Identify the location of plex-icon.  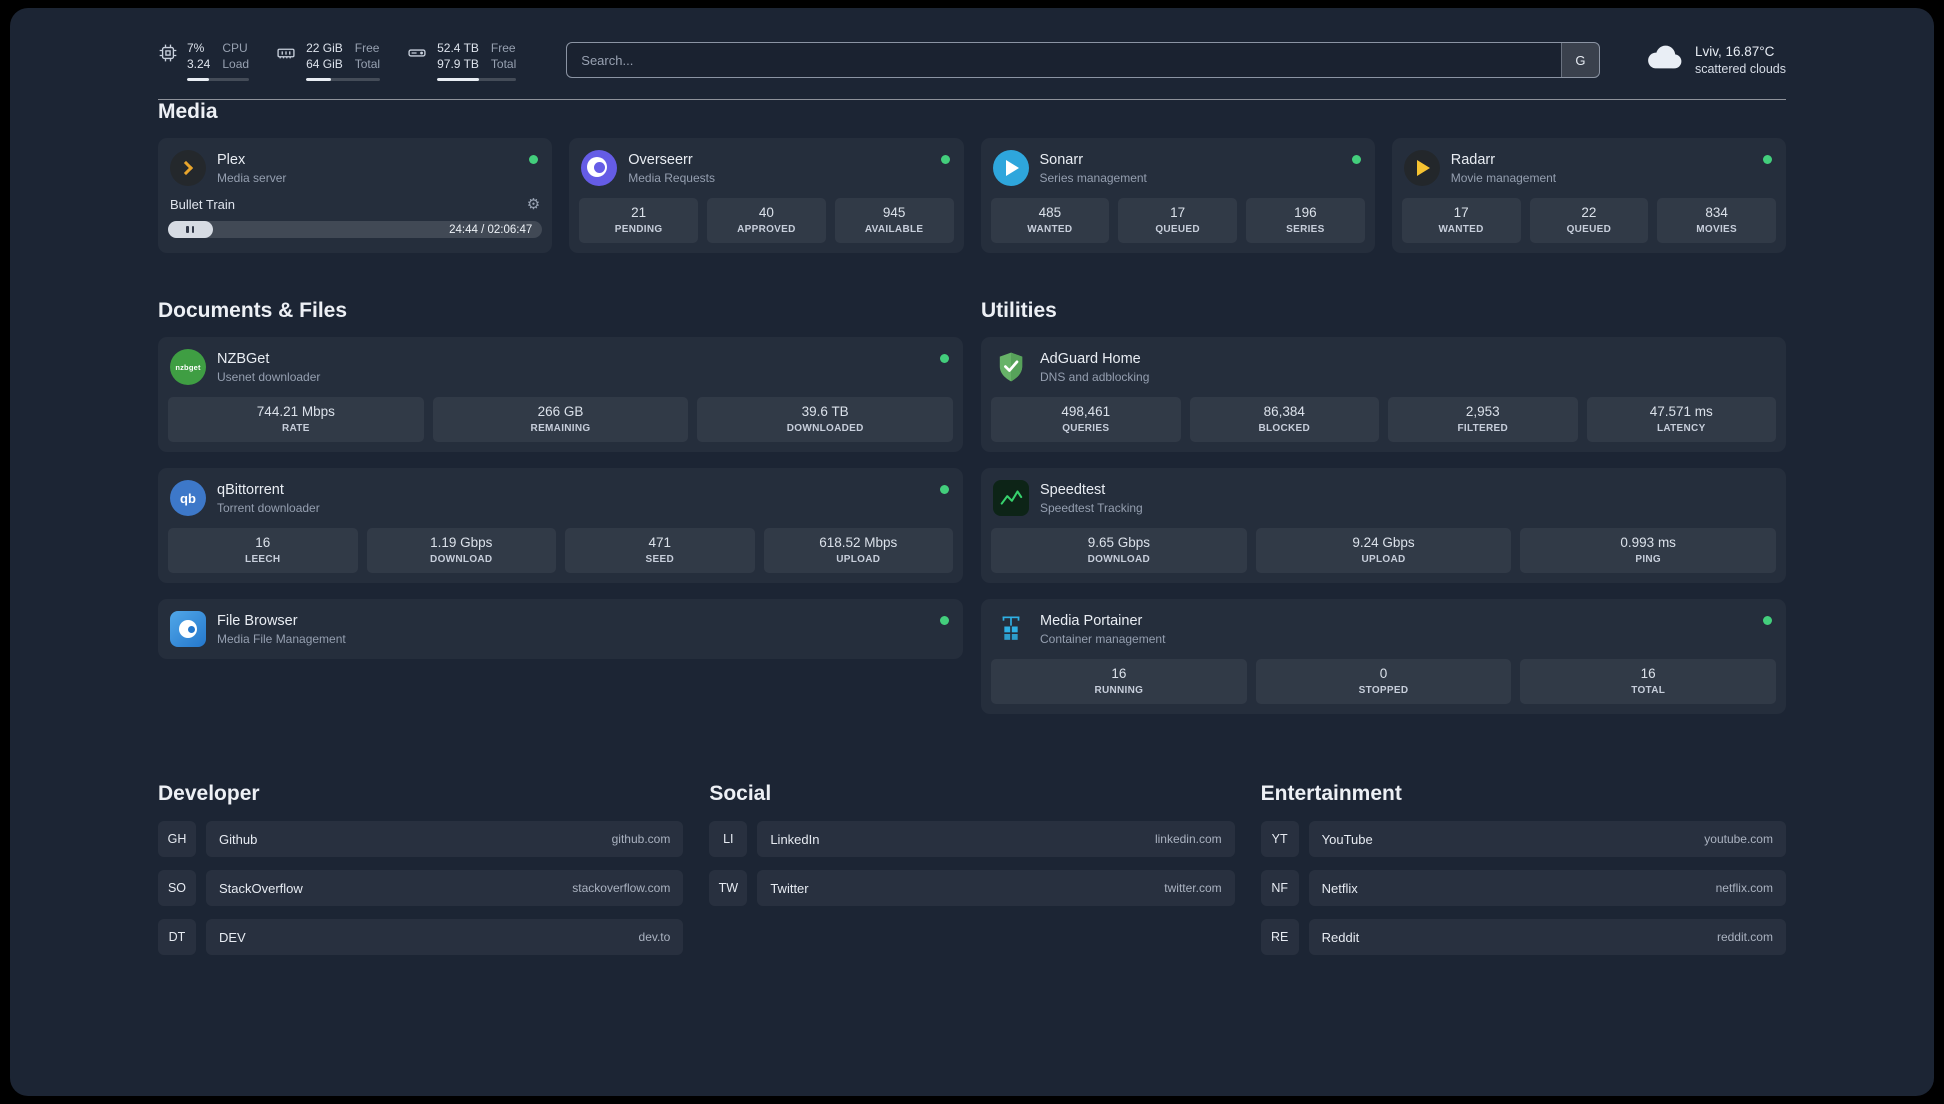
(188, 168).